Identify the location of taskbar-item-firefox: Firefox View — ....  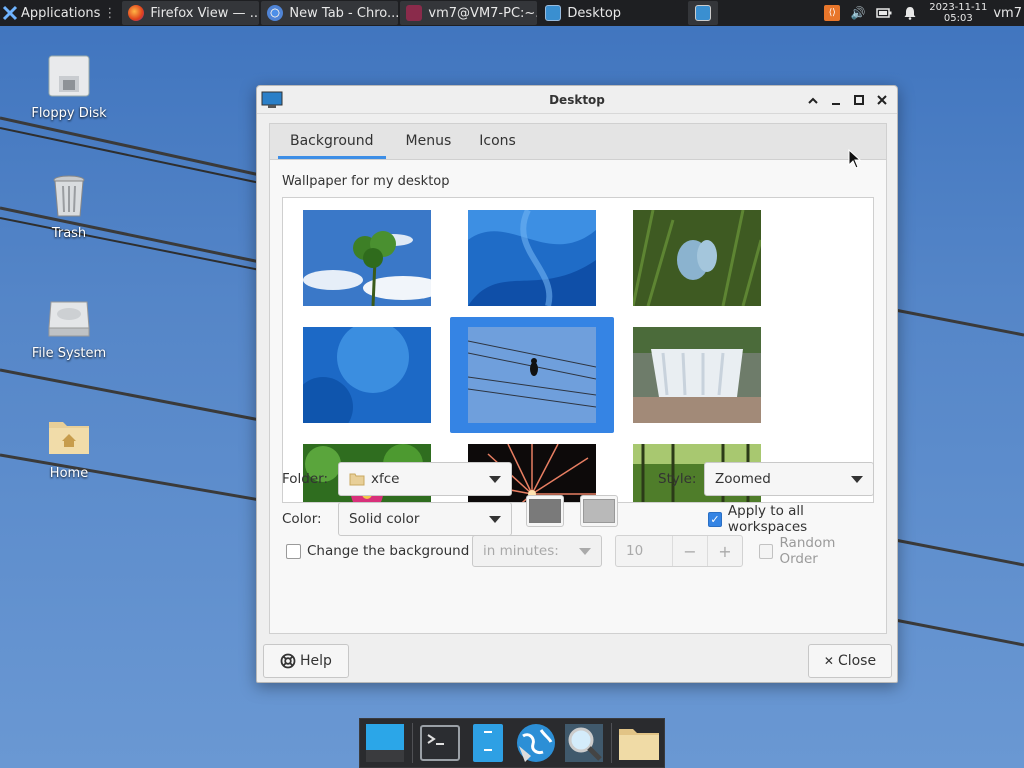
(191, 13).